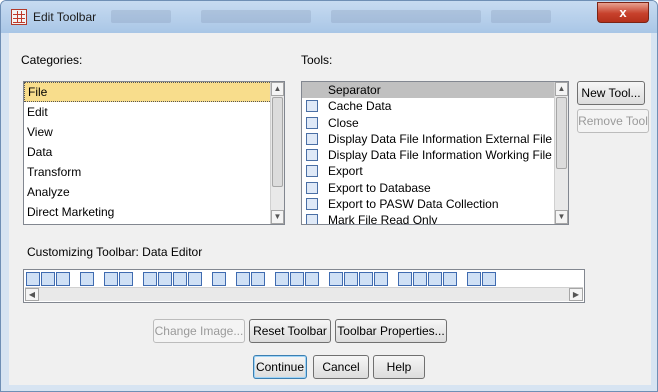  I want to click on close-icon: x, so click(623, 12).